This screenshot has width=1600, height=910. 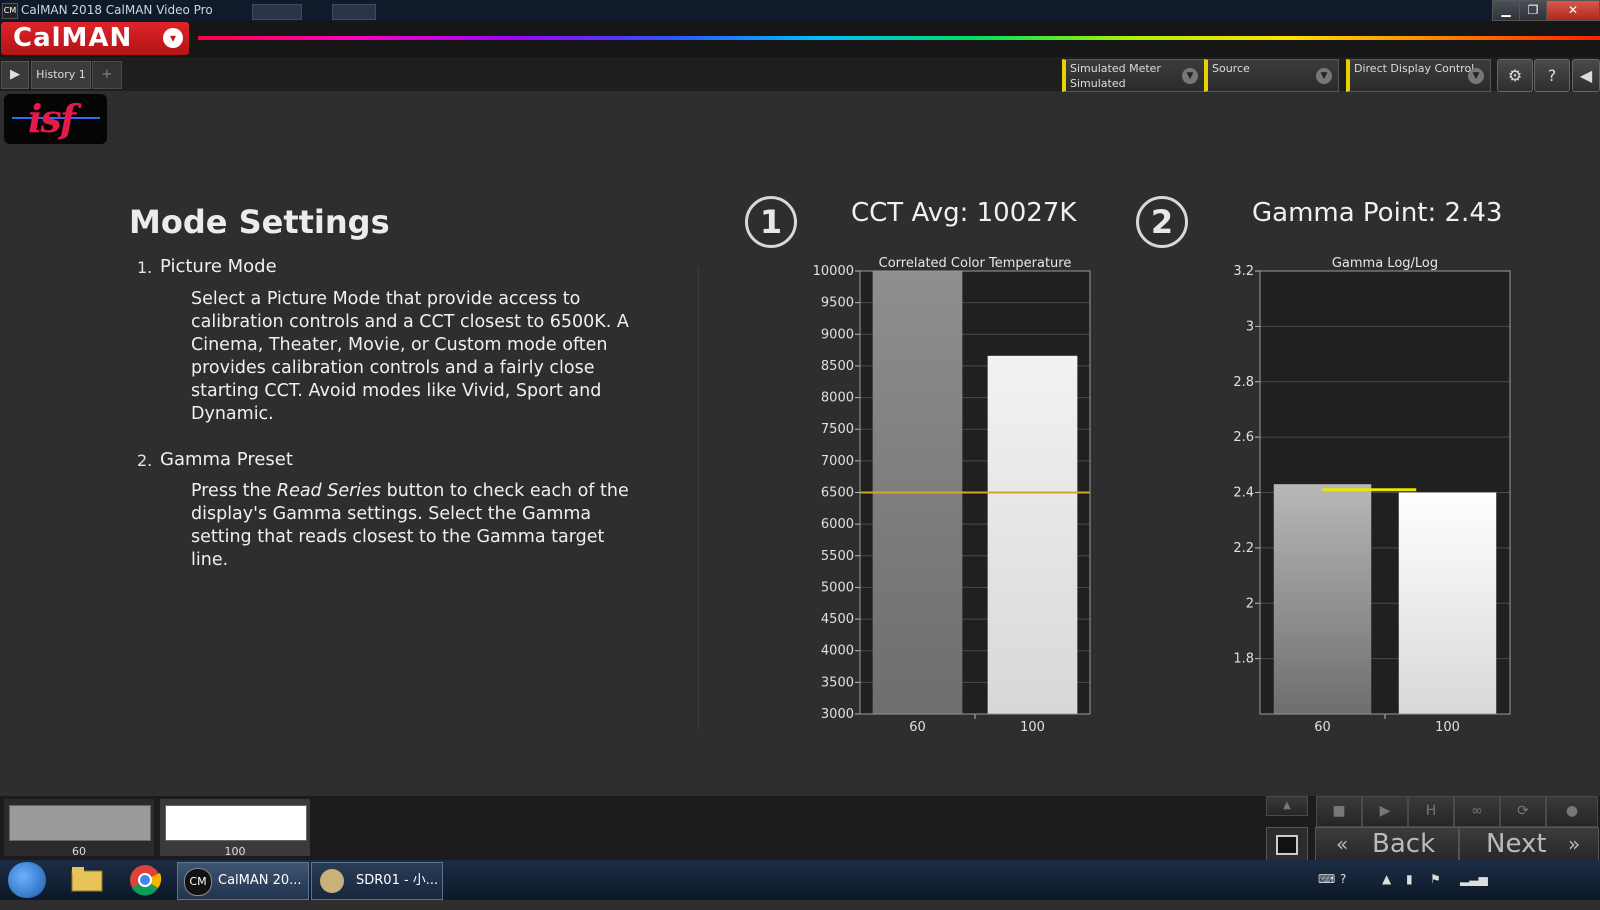 What do you see at coordinates (1506, 10) in the screenshot?
I see `minimize-button: ▁` at bounding box center [1506, 10].